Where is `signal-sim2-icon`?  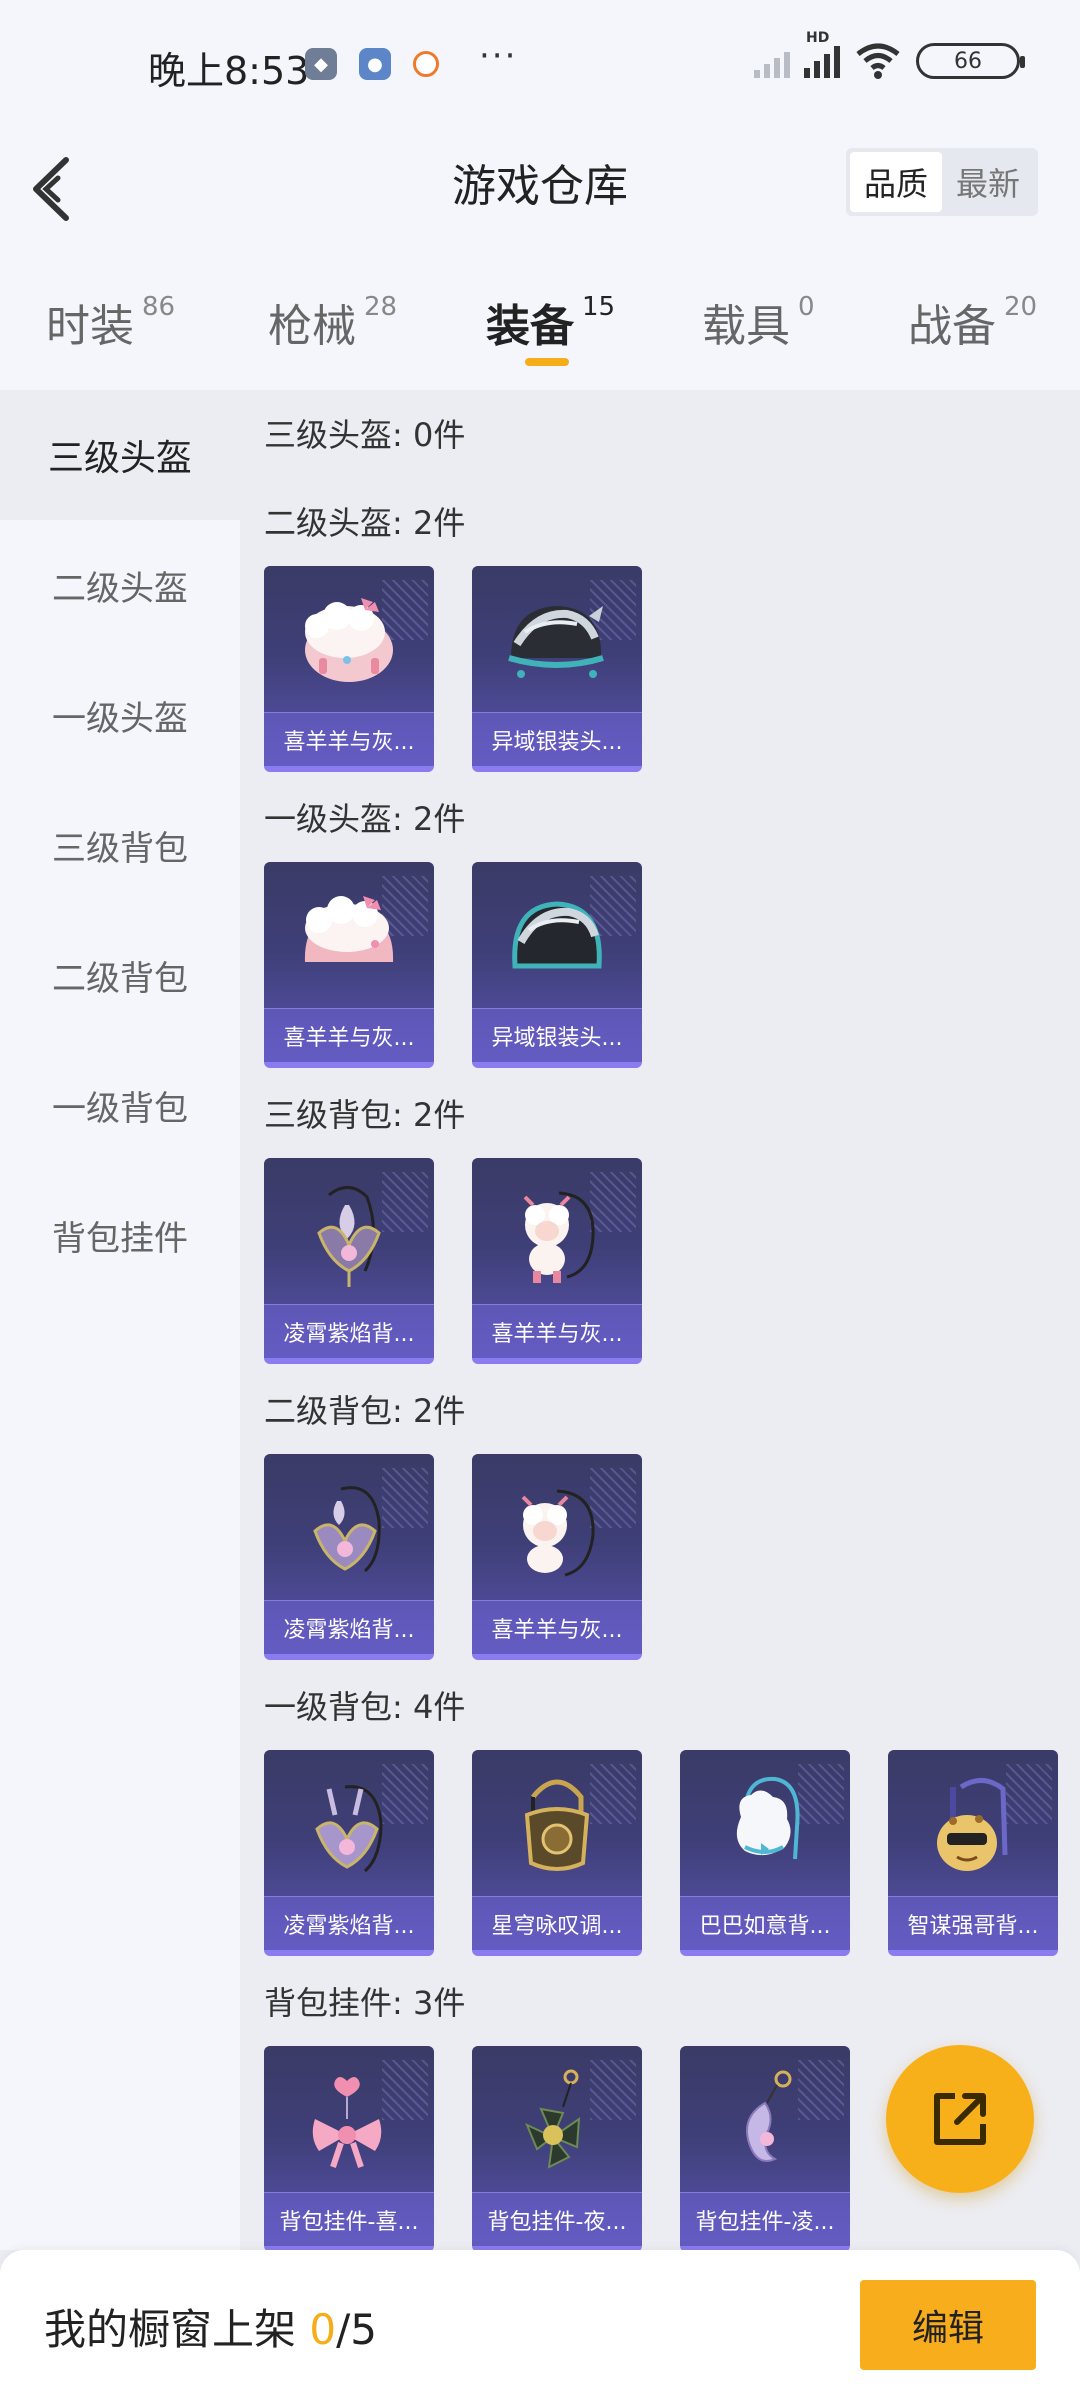
signal-sim2-icon is located at coordinates (772, 61).